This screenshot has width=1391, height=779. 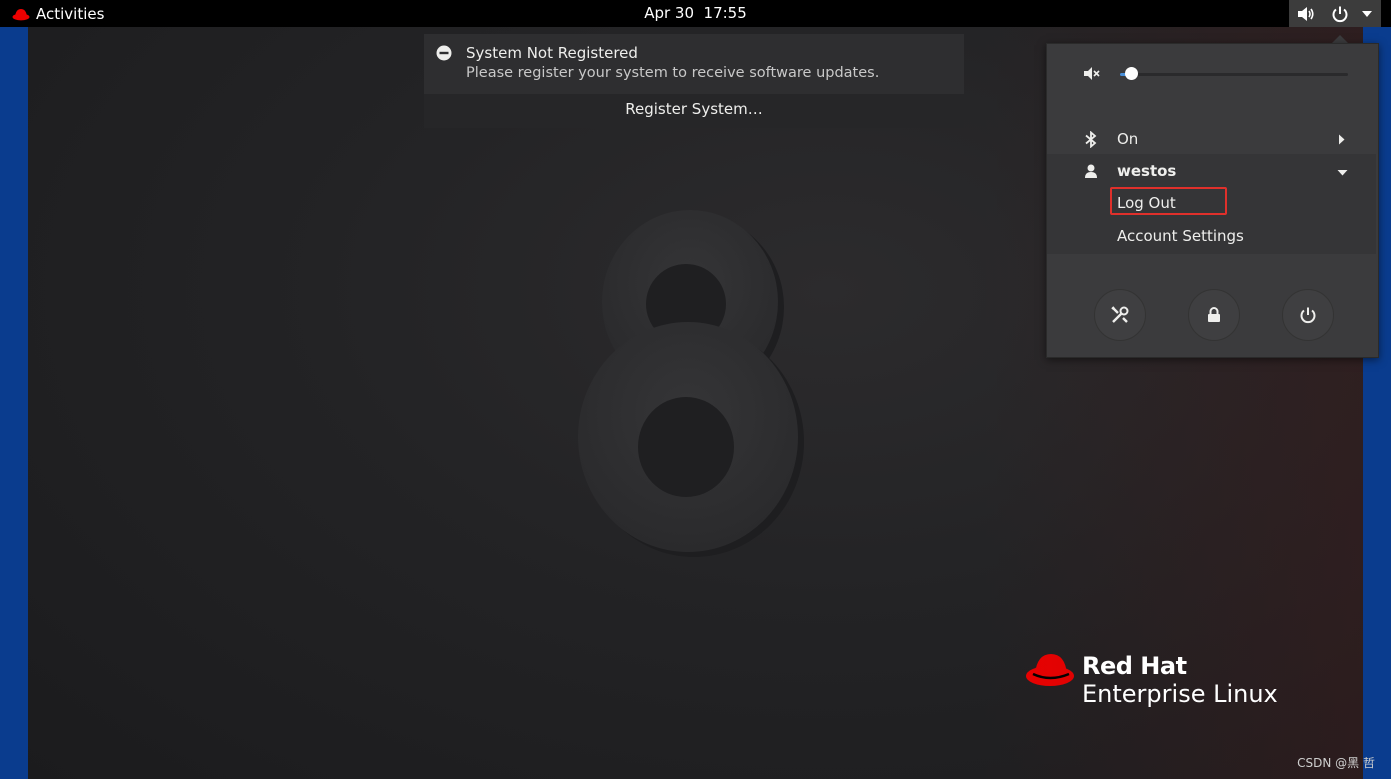 I want to click on power-off-button, so click(x=1308, y=315).